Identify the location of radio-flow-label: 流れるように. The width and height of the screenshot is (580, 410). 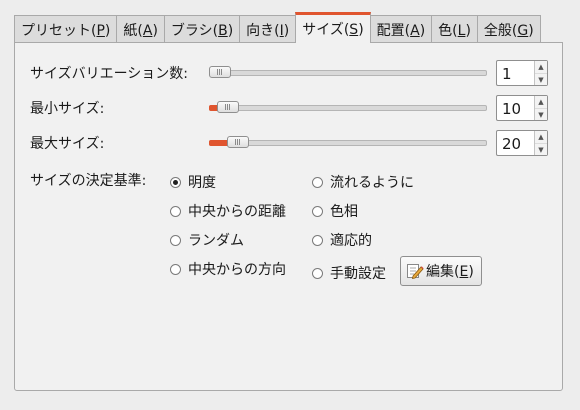
(372, 183).